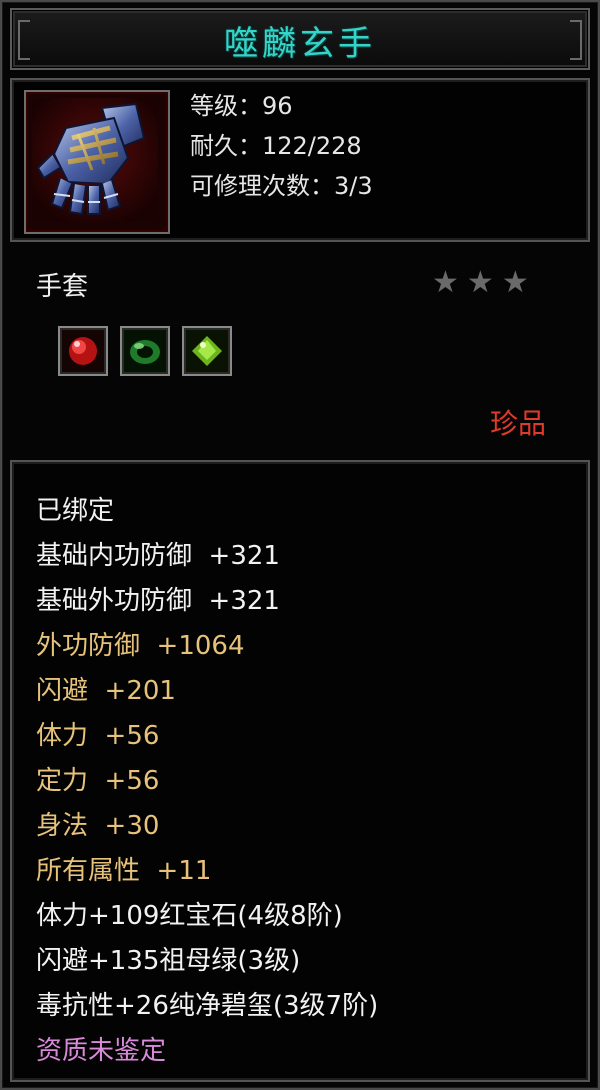 The image size is (600, 1090). What do you see at coordinates (101, 1051) in the screenshot?
I see `attribute-line: 资质未鉴定` at bounding box center [101, 1051].